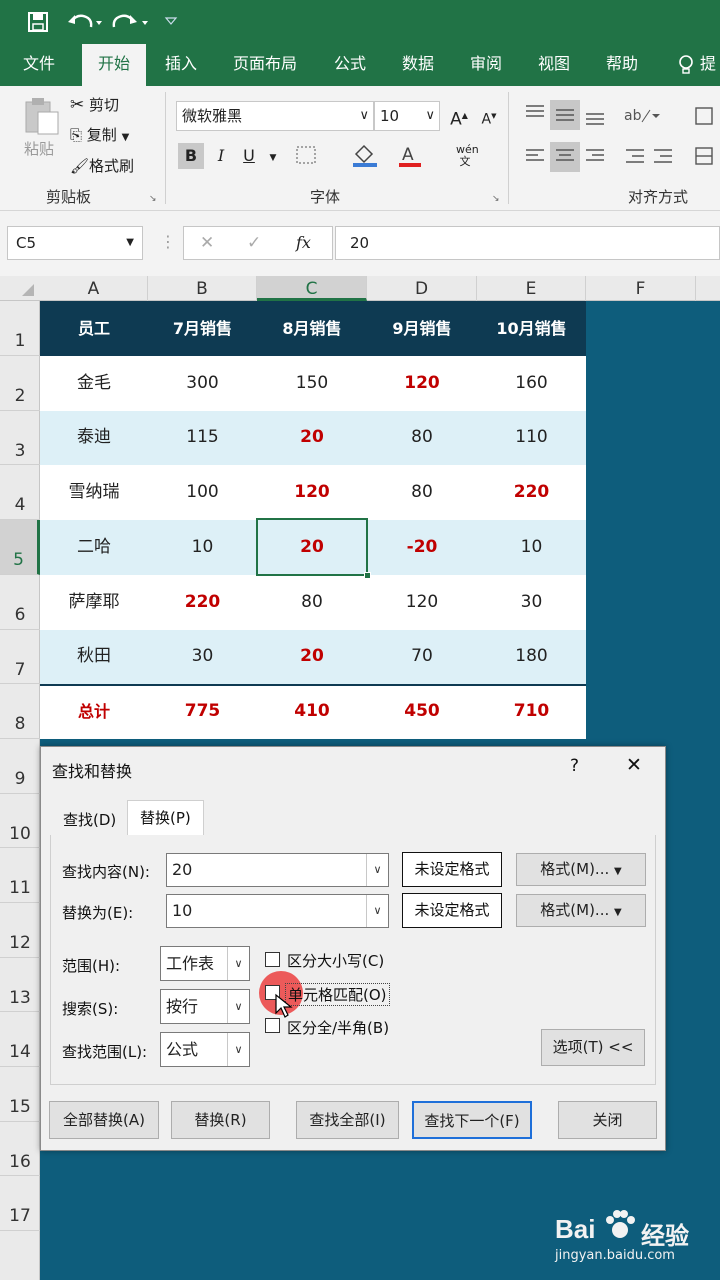 The image size is (720, 1280). Describe the element at coordinates (303, 242) in the screenshot. I see `insert-function-icon: fx` at that location.